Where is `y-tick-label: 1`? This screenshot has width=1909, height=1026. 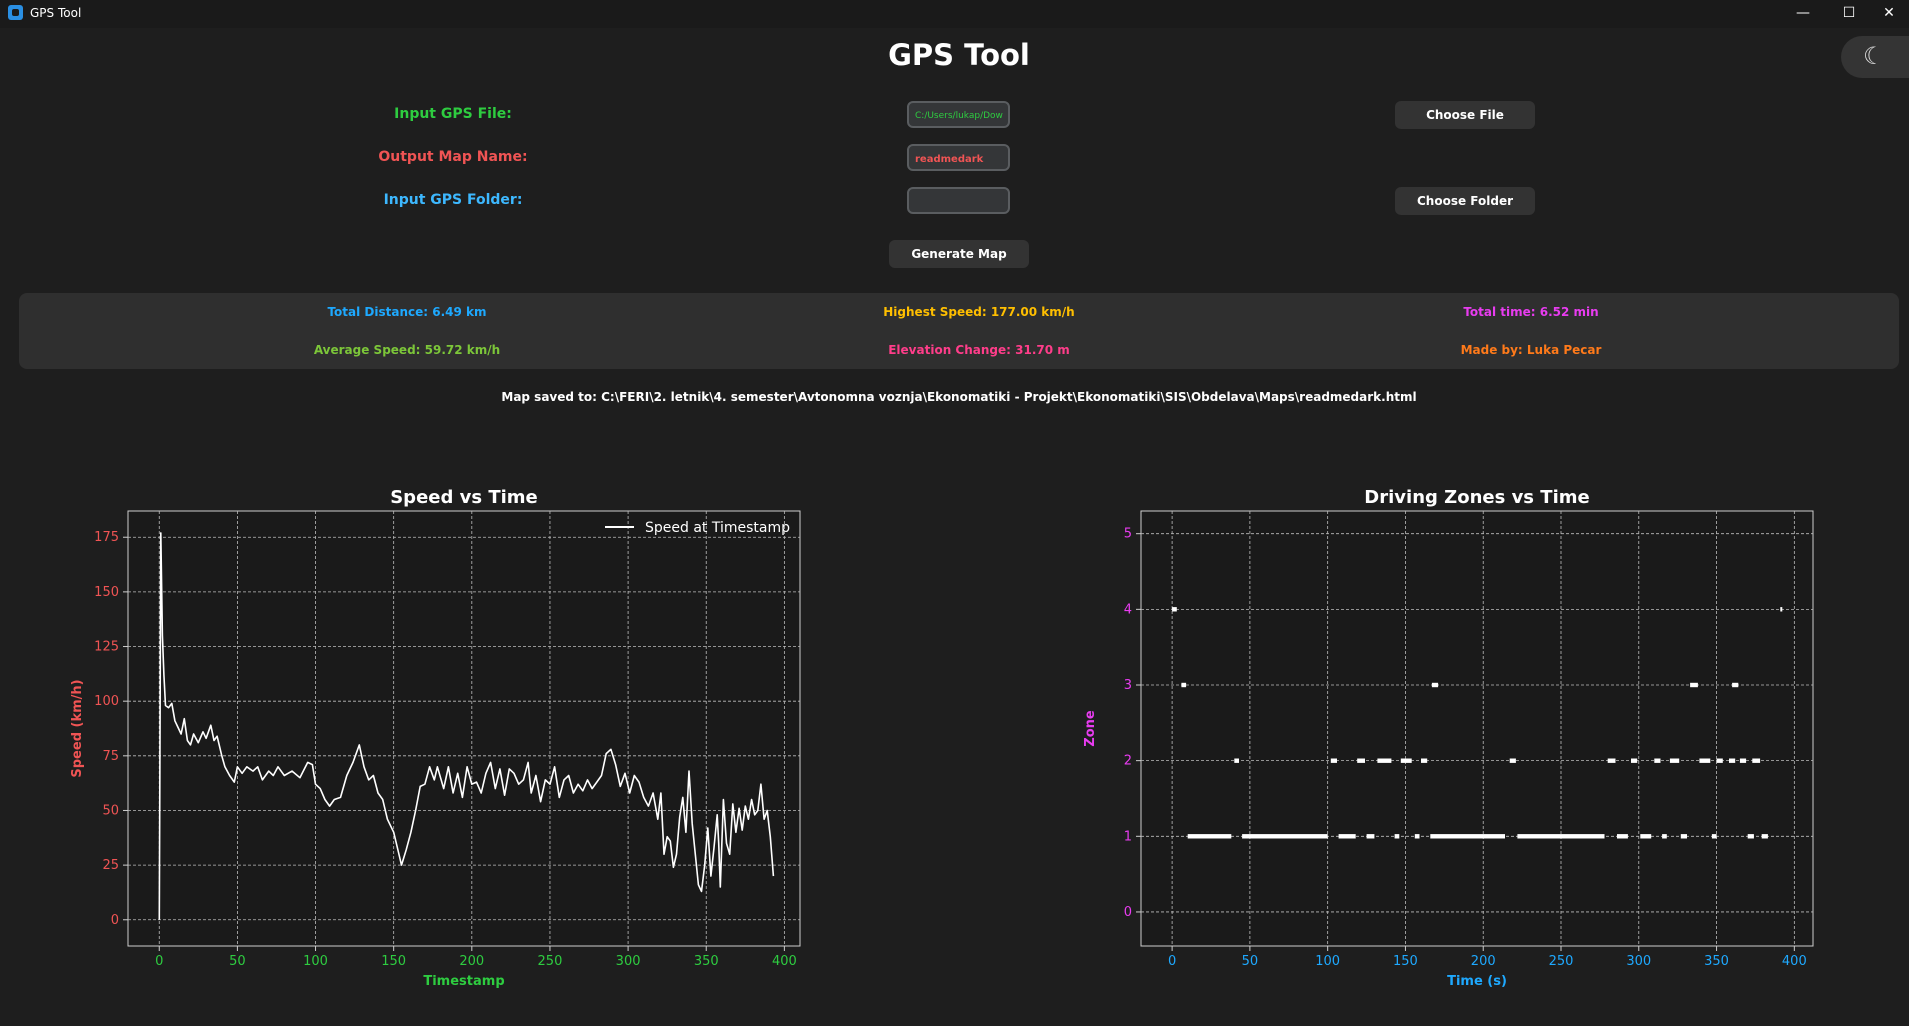 y-tick-label: 1 is located at coordinates (1128, 836).